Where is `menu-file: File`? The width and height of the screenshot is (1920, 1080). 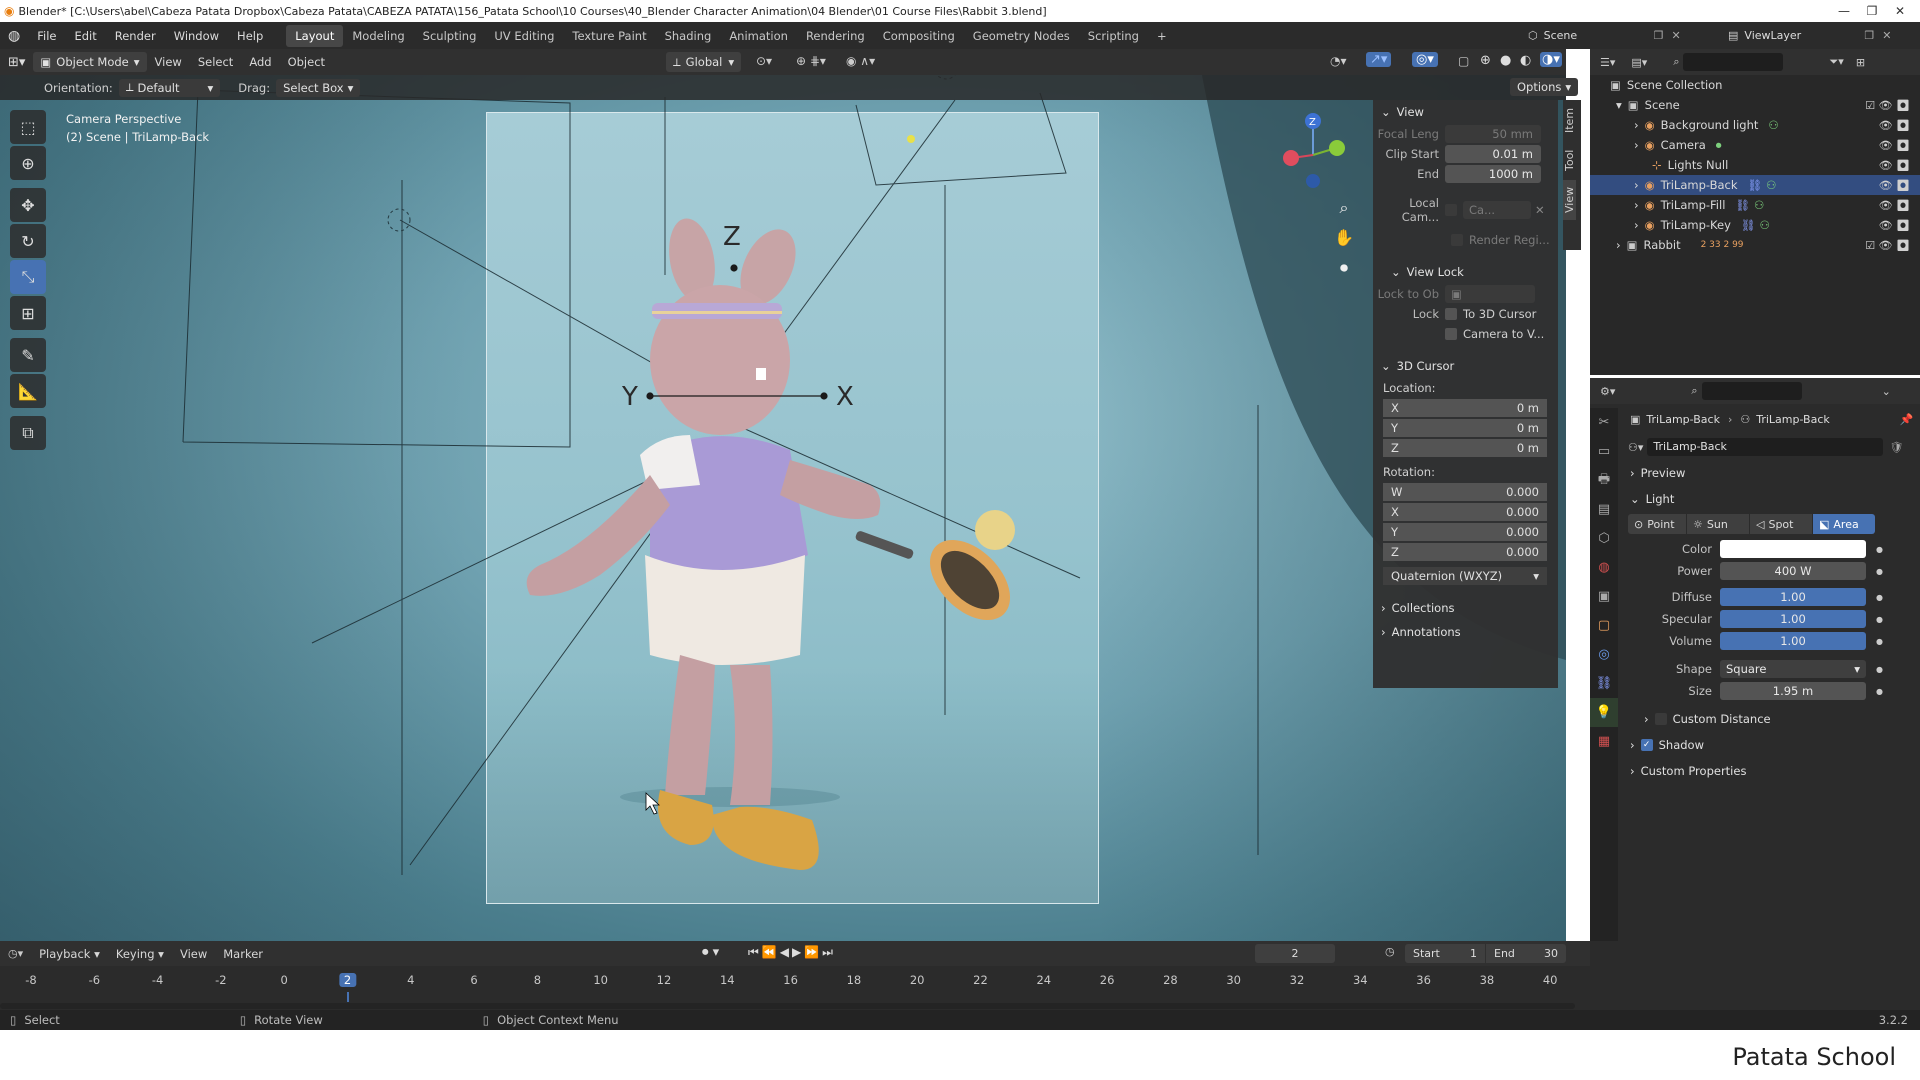 menu-file: File is located at coordinates (46, 36).